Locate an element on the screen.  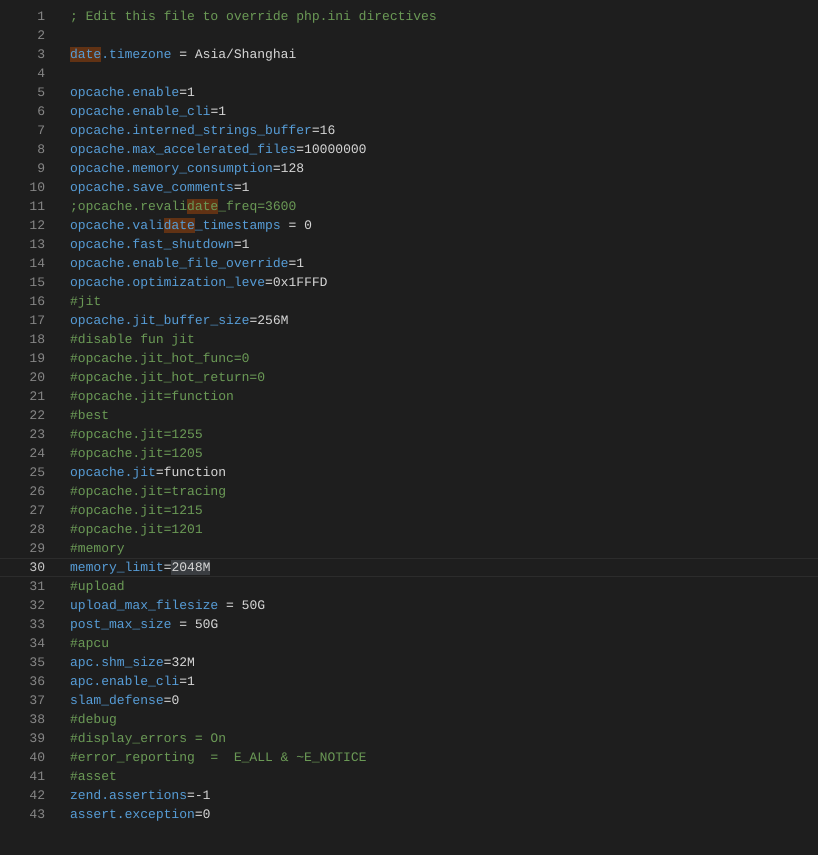
line-number: 7 is located at coordinates (40, 131).